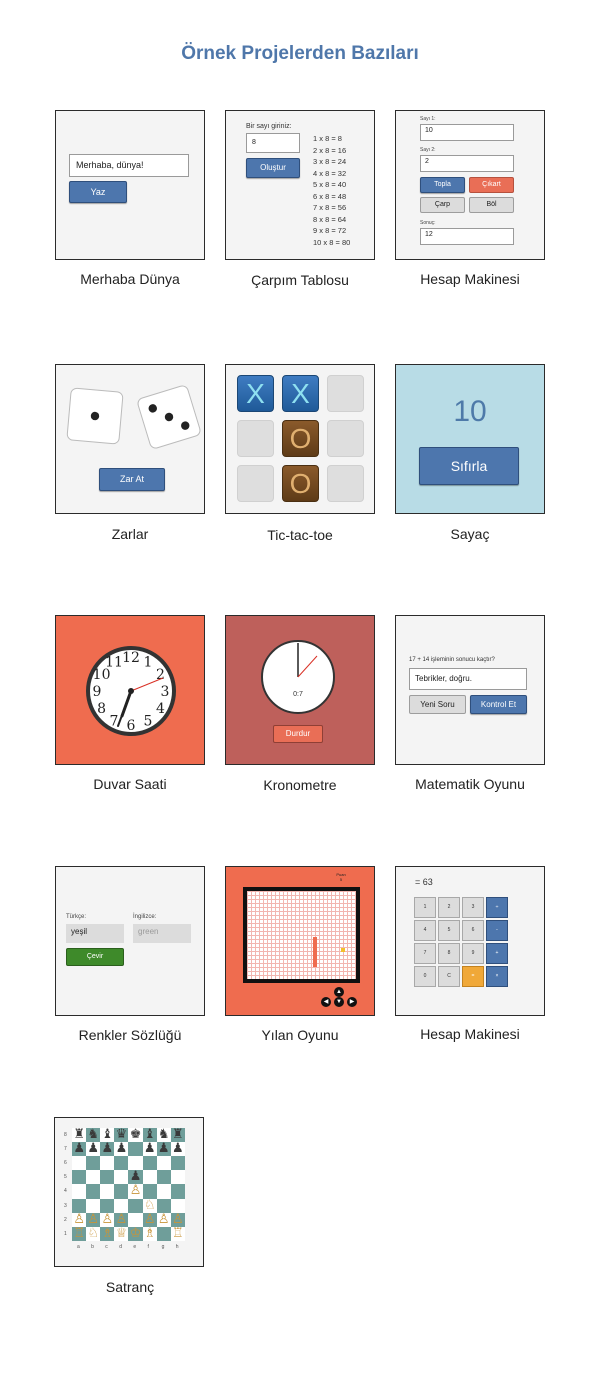 This screenshot has height=1400, width=600. Describe the element at coordinates (425, 930) in the screenshot. I see `calculator-key: 4` at that location.